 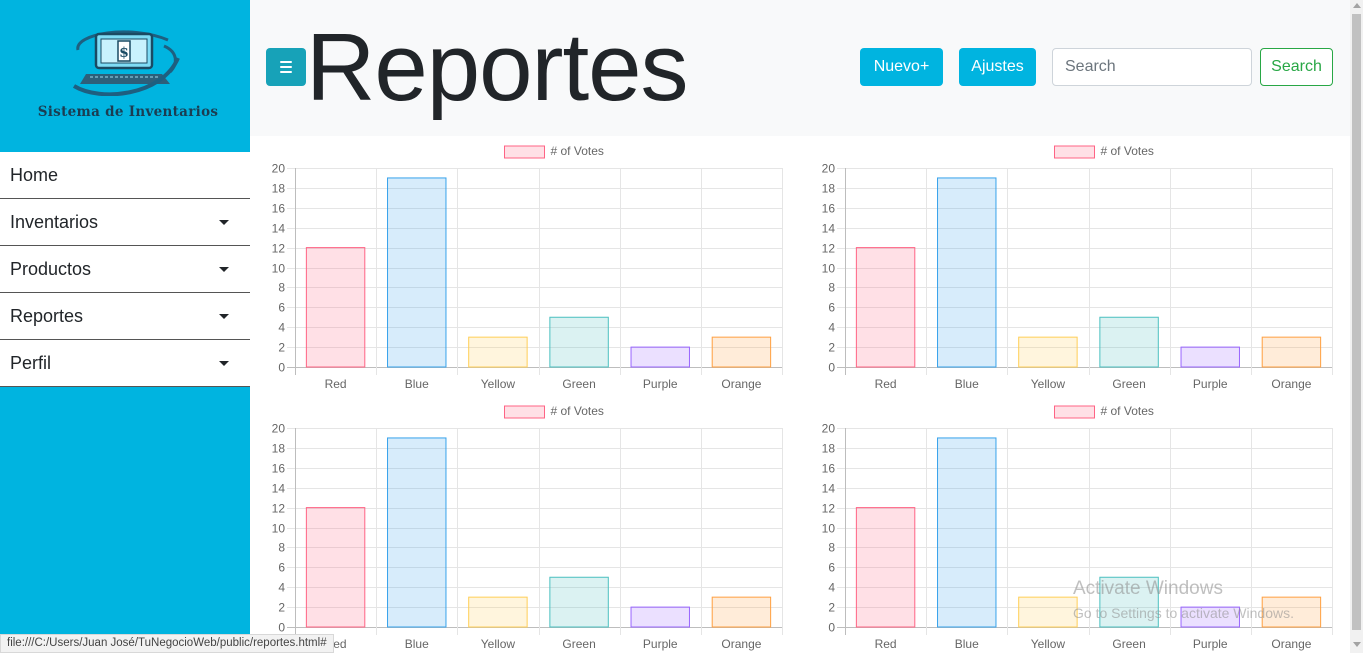 What do you see at coordinates (1356, 322) in the screenshot?
I see `scrollbar-thumb` at bounding box center [1356, 322].